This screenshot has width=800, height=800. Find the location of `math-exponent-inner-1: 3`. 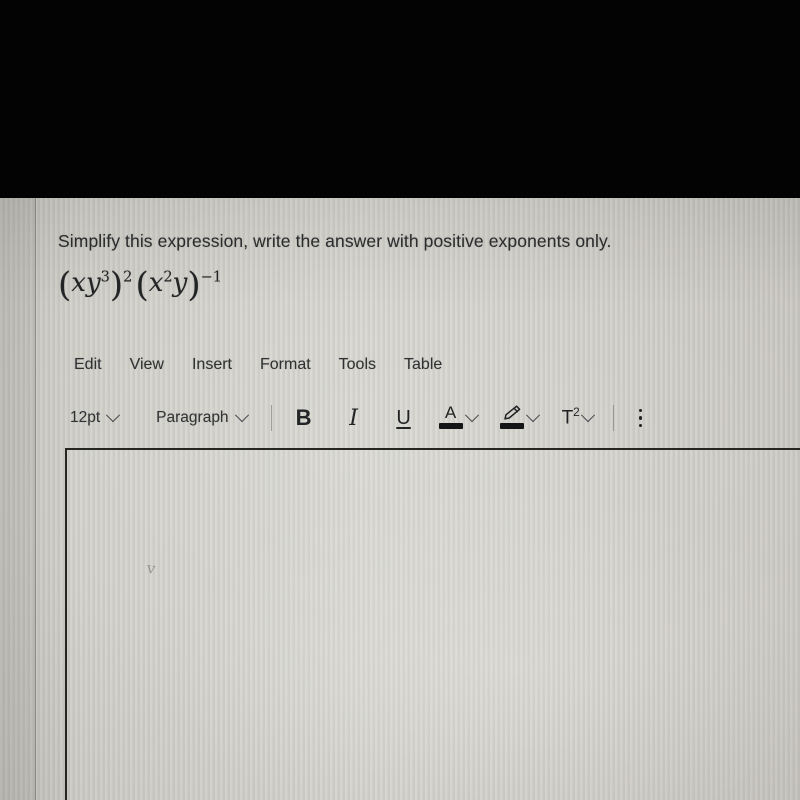

math-exponent-inner-1: 3 is located at coordinates (105, 277).